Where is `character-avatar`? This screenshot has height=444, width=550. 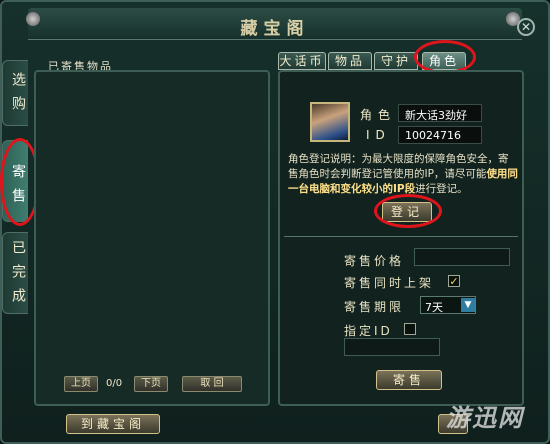
character-avatar is located at coordinates (330, 122).